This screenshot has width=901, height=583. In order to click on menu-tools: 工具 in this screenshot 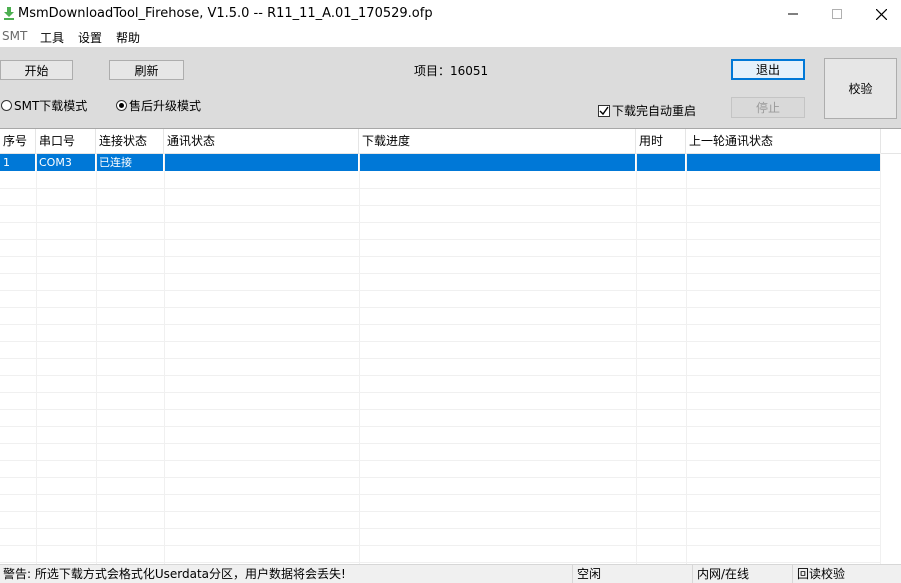, I will do `click(52, 37)`.